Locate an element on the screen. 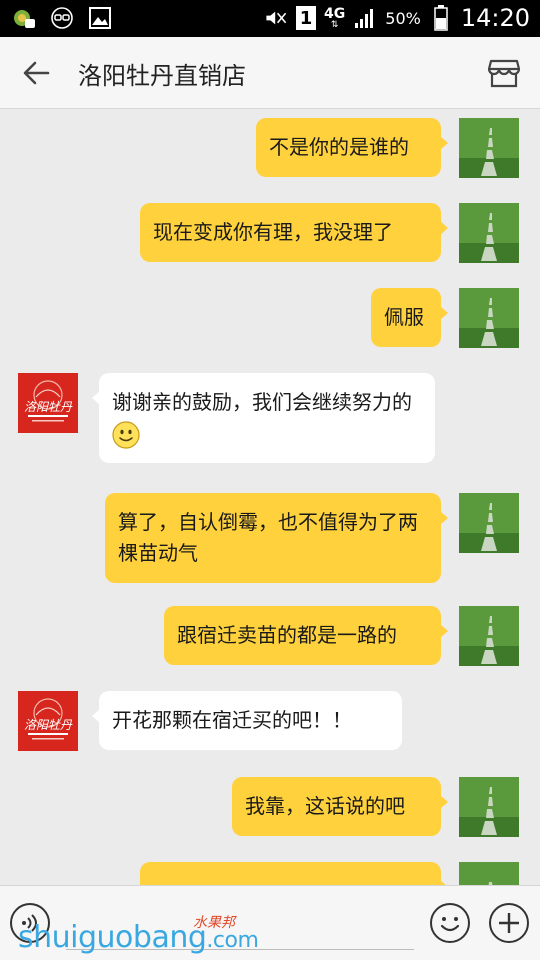 The image size is (540, 960). network-type: 4G ⇅ is located at coordinates (335, 17).